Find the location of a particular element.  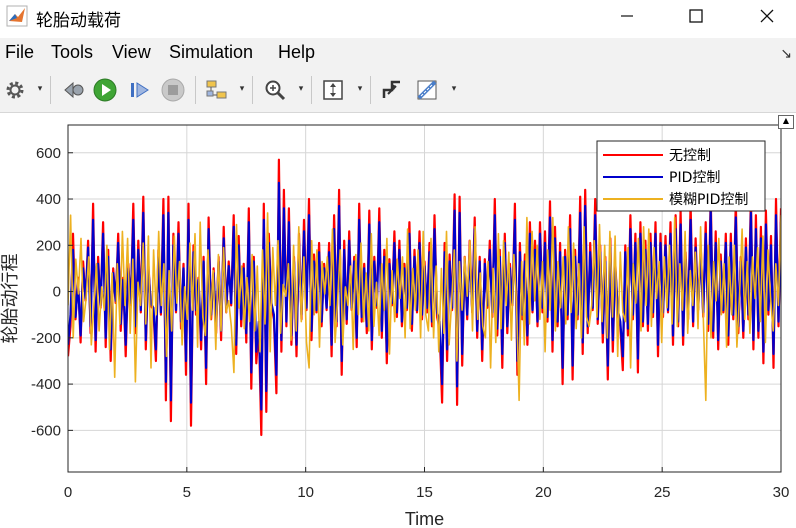

minimize-icon is located at coordinates (627, 16).